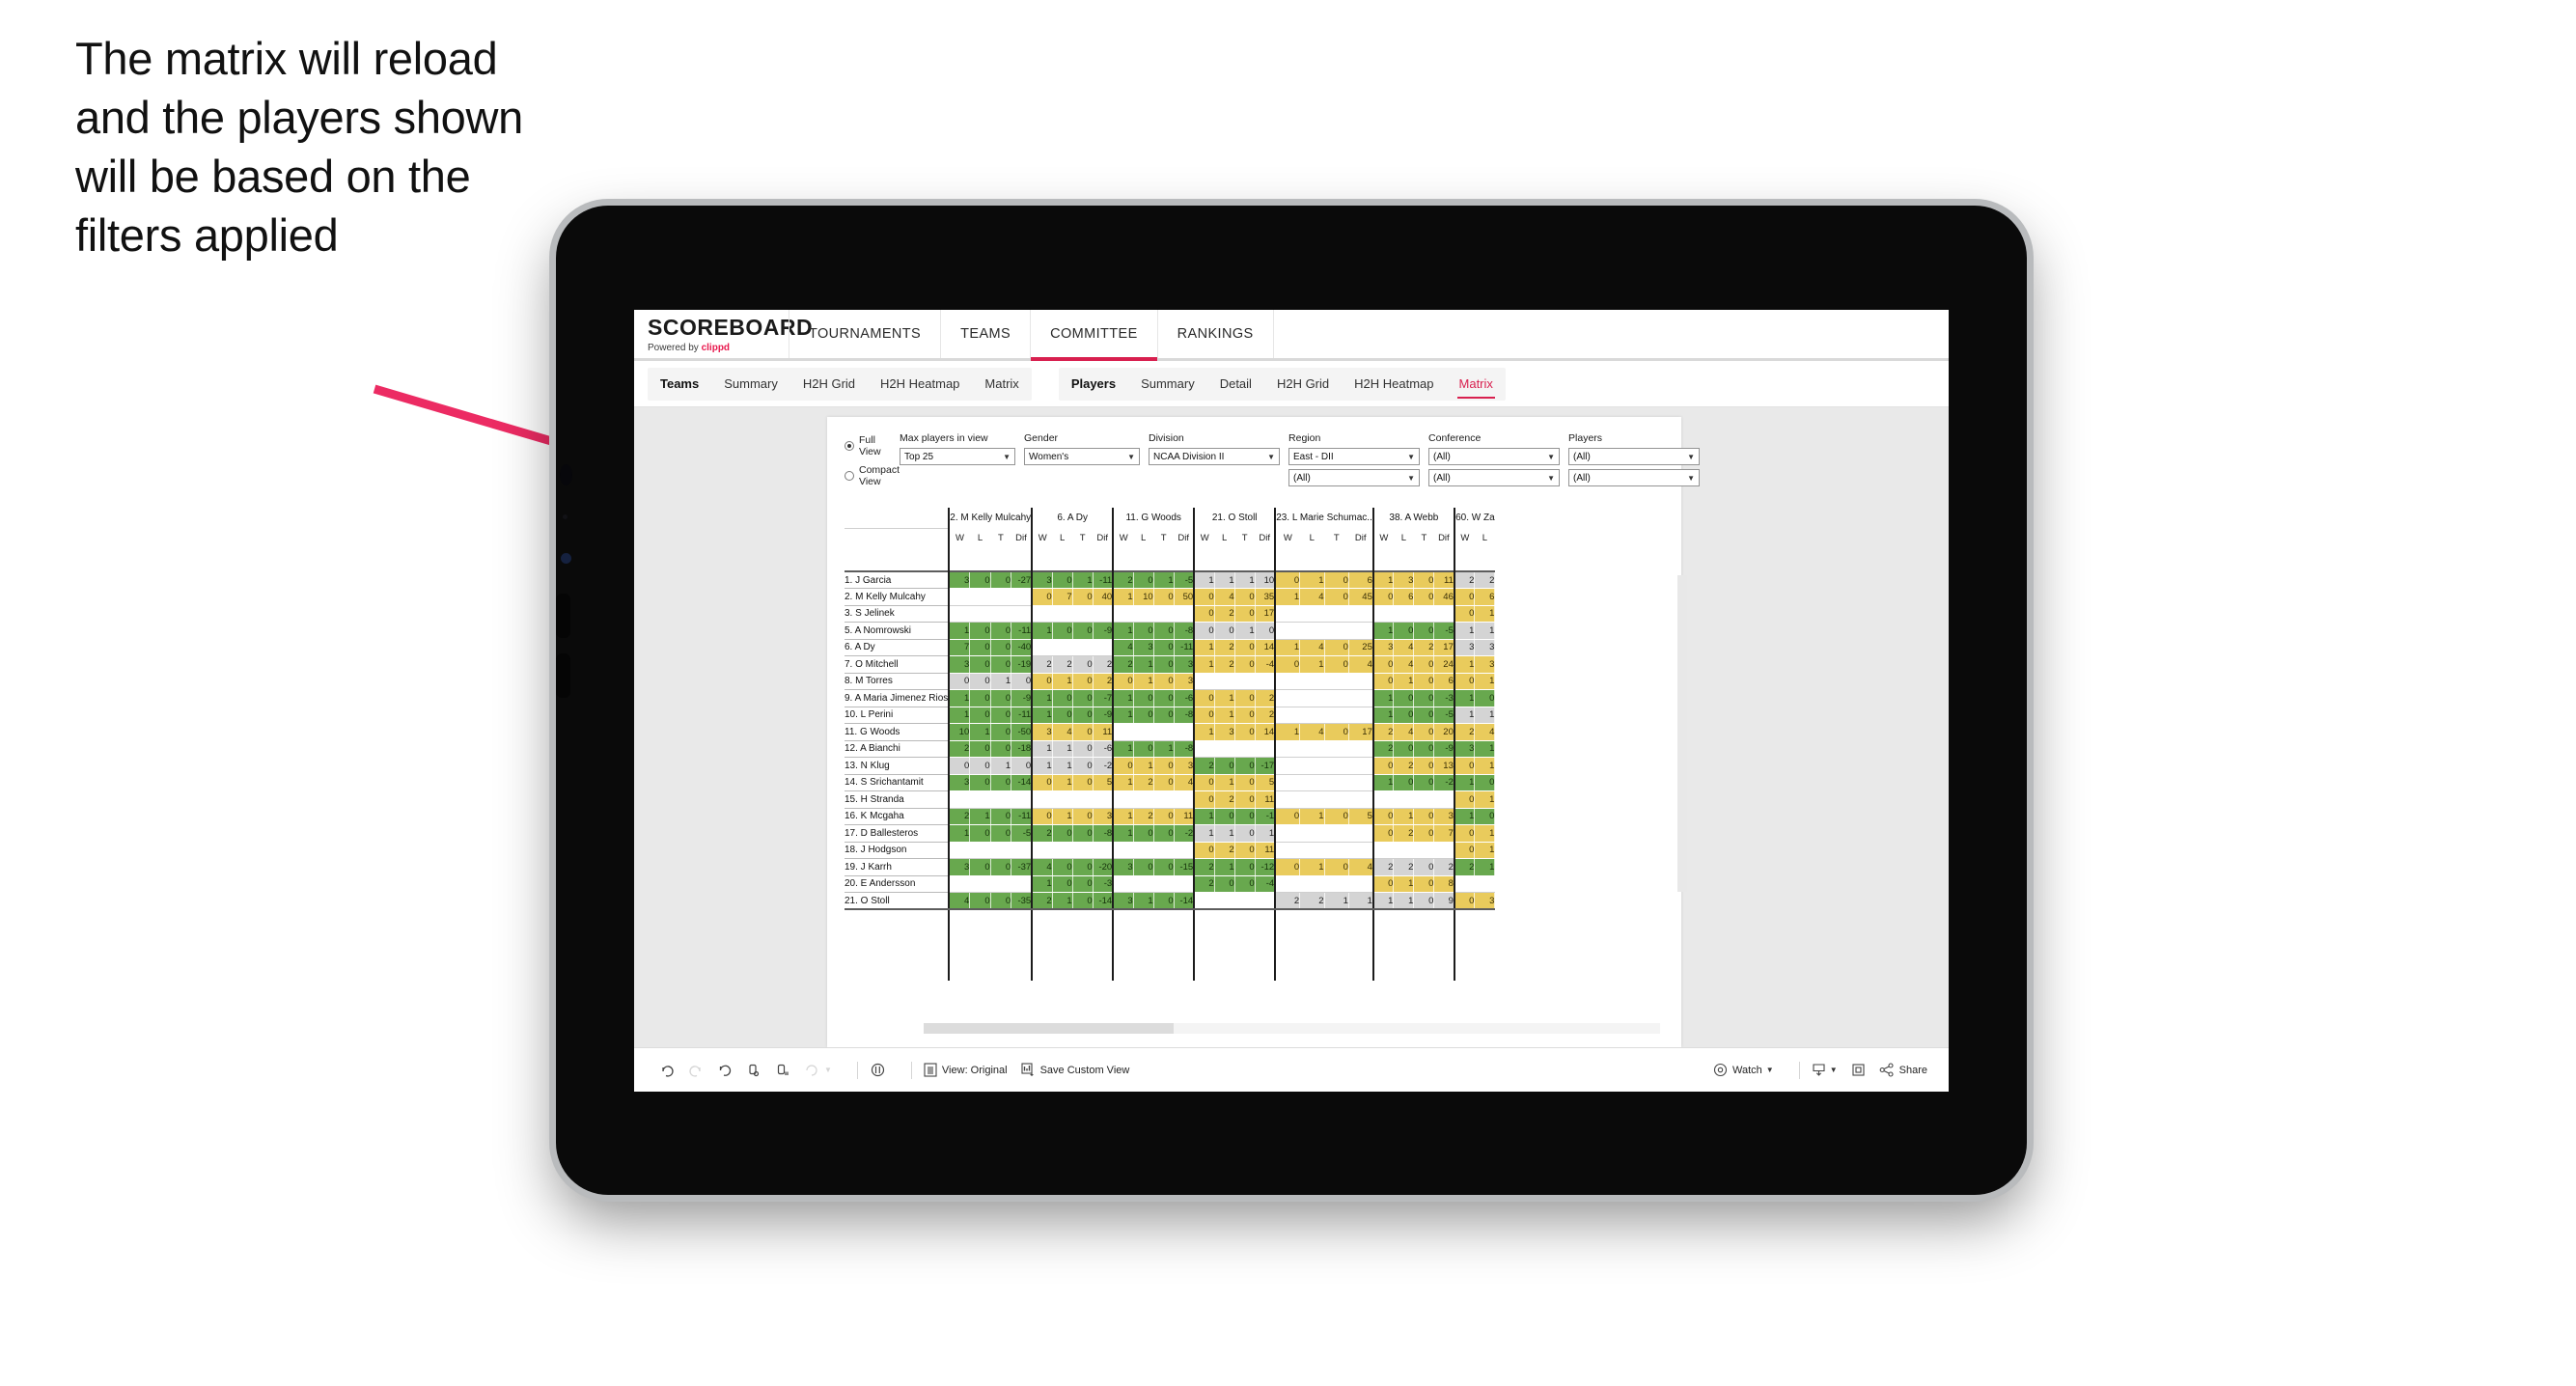  What do you see at coordinates (754, 1070) in the screenshot?
I see `refresh-data-button` at bounding box center [754, 1070].